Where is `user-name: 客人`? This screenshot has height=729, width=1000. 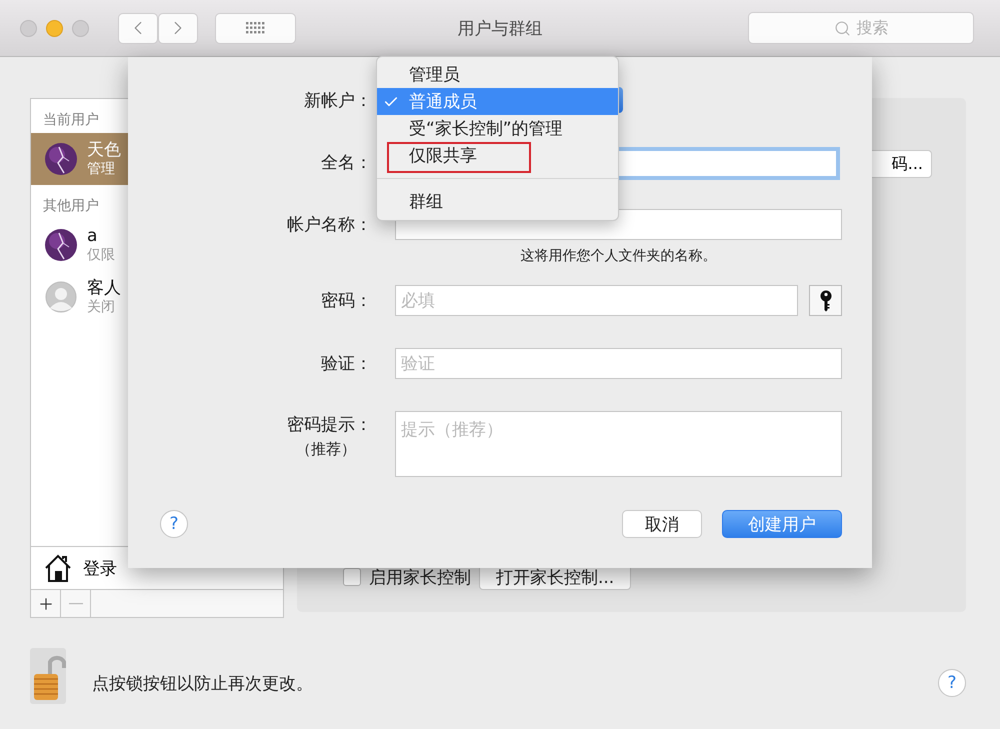 user-name: 客人 is located at coordinates (104, 288).